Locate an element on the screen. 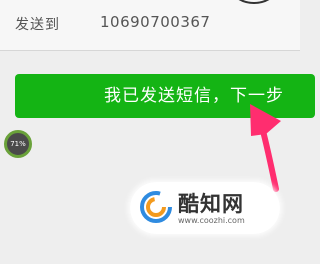  watermark-name: 酷知网 is located at coordinates (211, 204).